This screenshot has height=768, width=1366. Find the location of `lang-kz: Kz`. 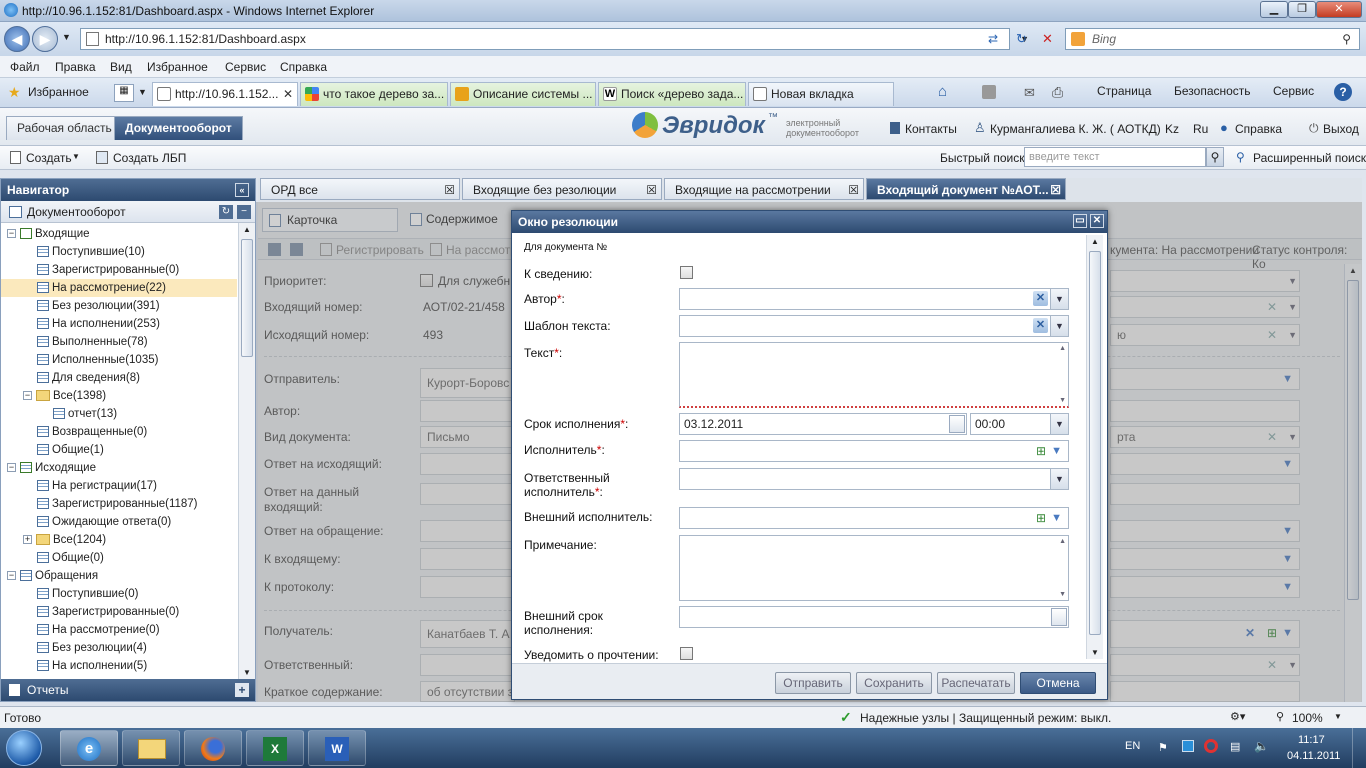

lang-kz: Kz is located at coordinates (1172, 129).